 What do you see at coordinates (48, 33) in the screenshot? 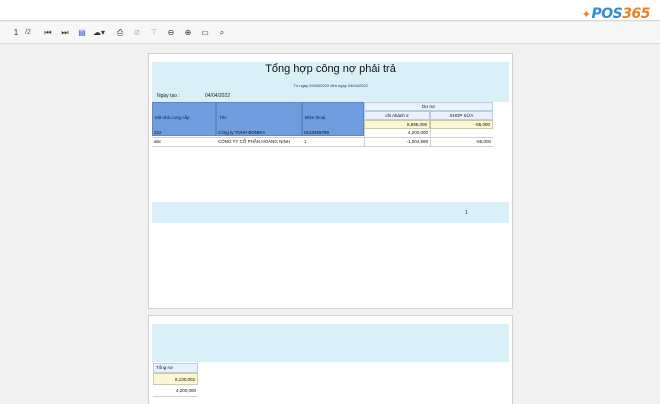
I see `first-page-icon: ⏮` at bounding box center [48, 33].